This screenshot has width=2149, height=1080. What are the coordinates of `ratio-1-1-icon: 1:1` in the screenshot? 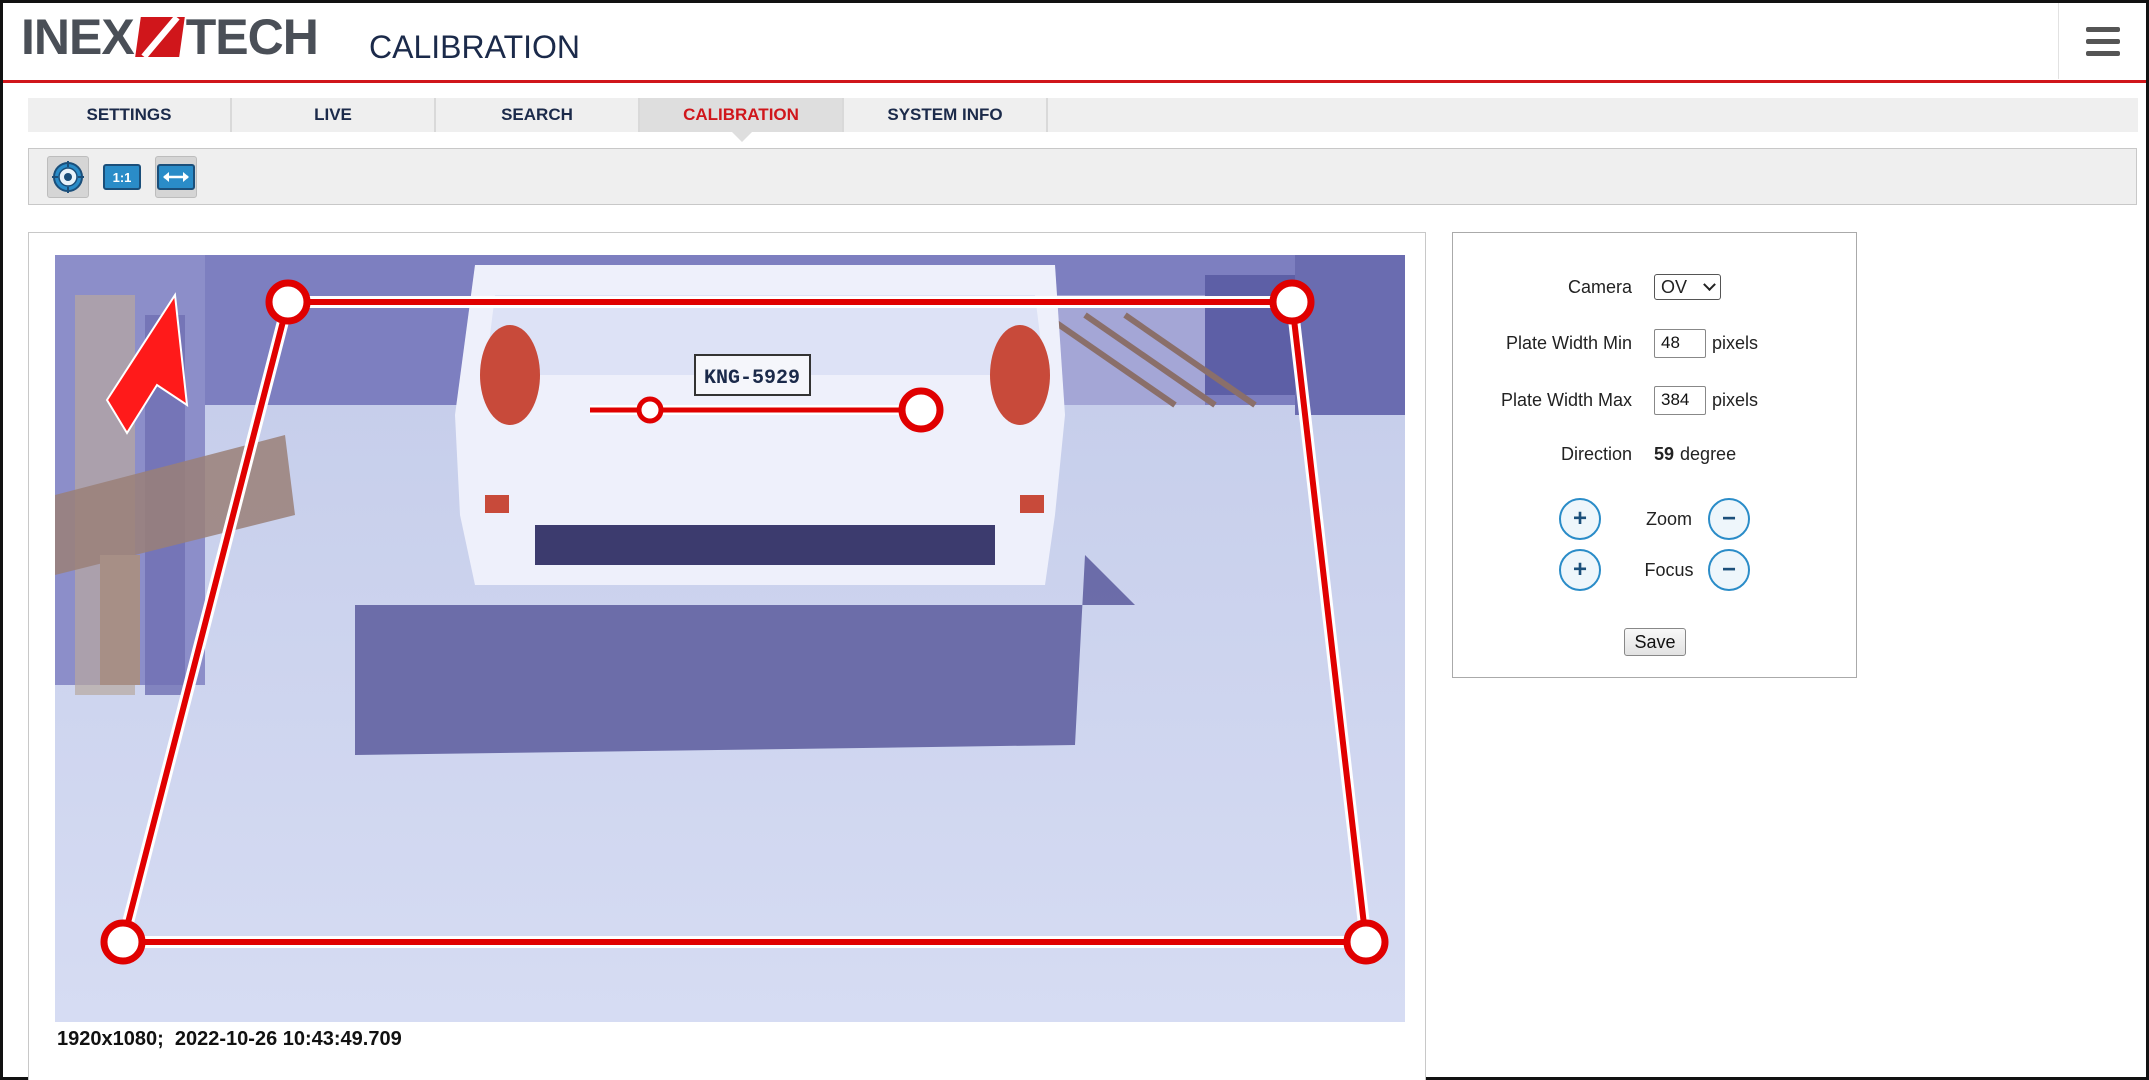 It's located at (122, 176).